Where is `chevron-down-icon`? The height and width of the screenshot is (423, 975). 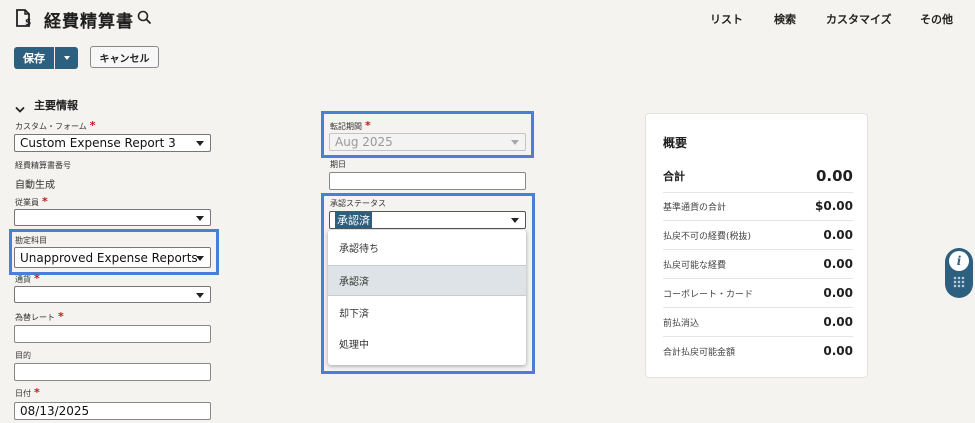
chevron-down-icon is located at coordinates (20, 106).